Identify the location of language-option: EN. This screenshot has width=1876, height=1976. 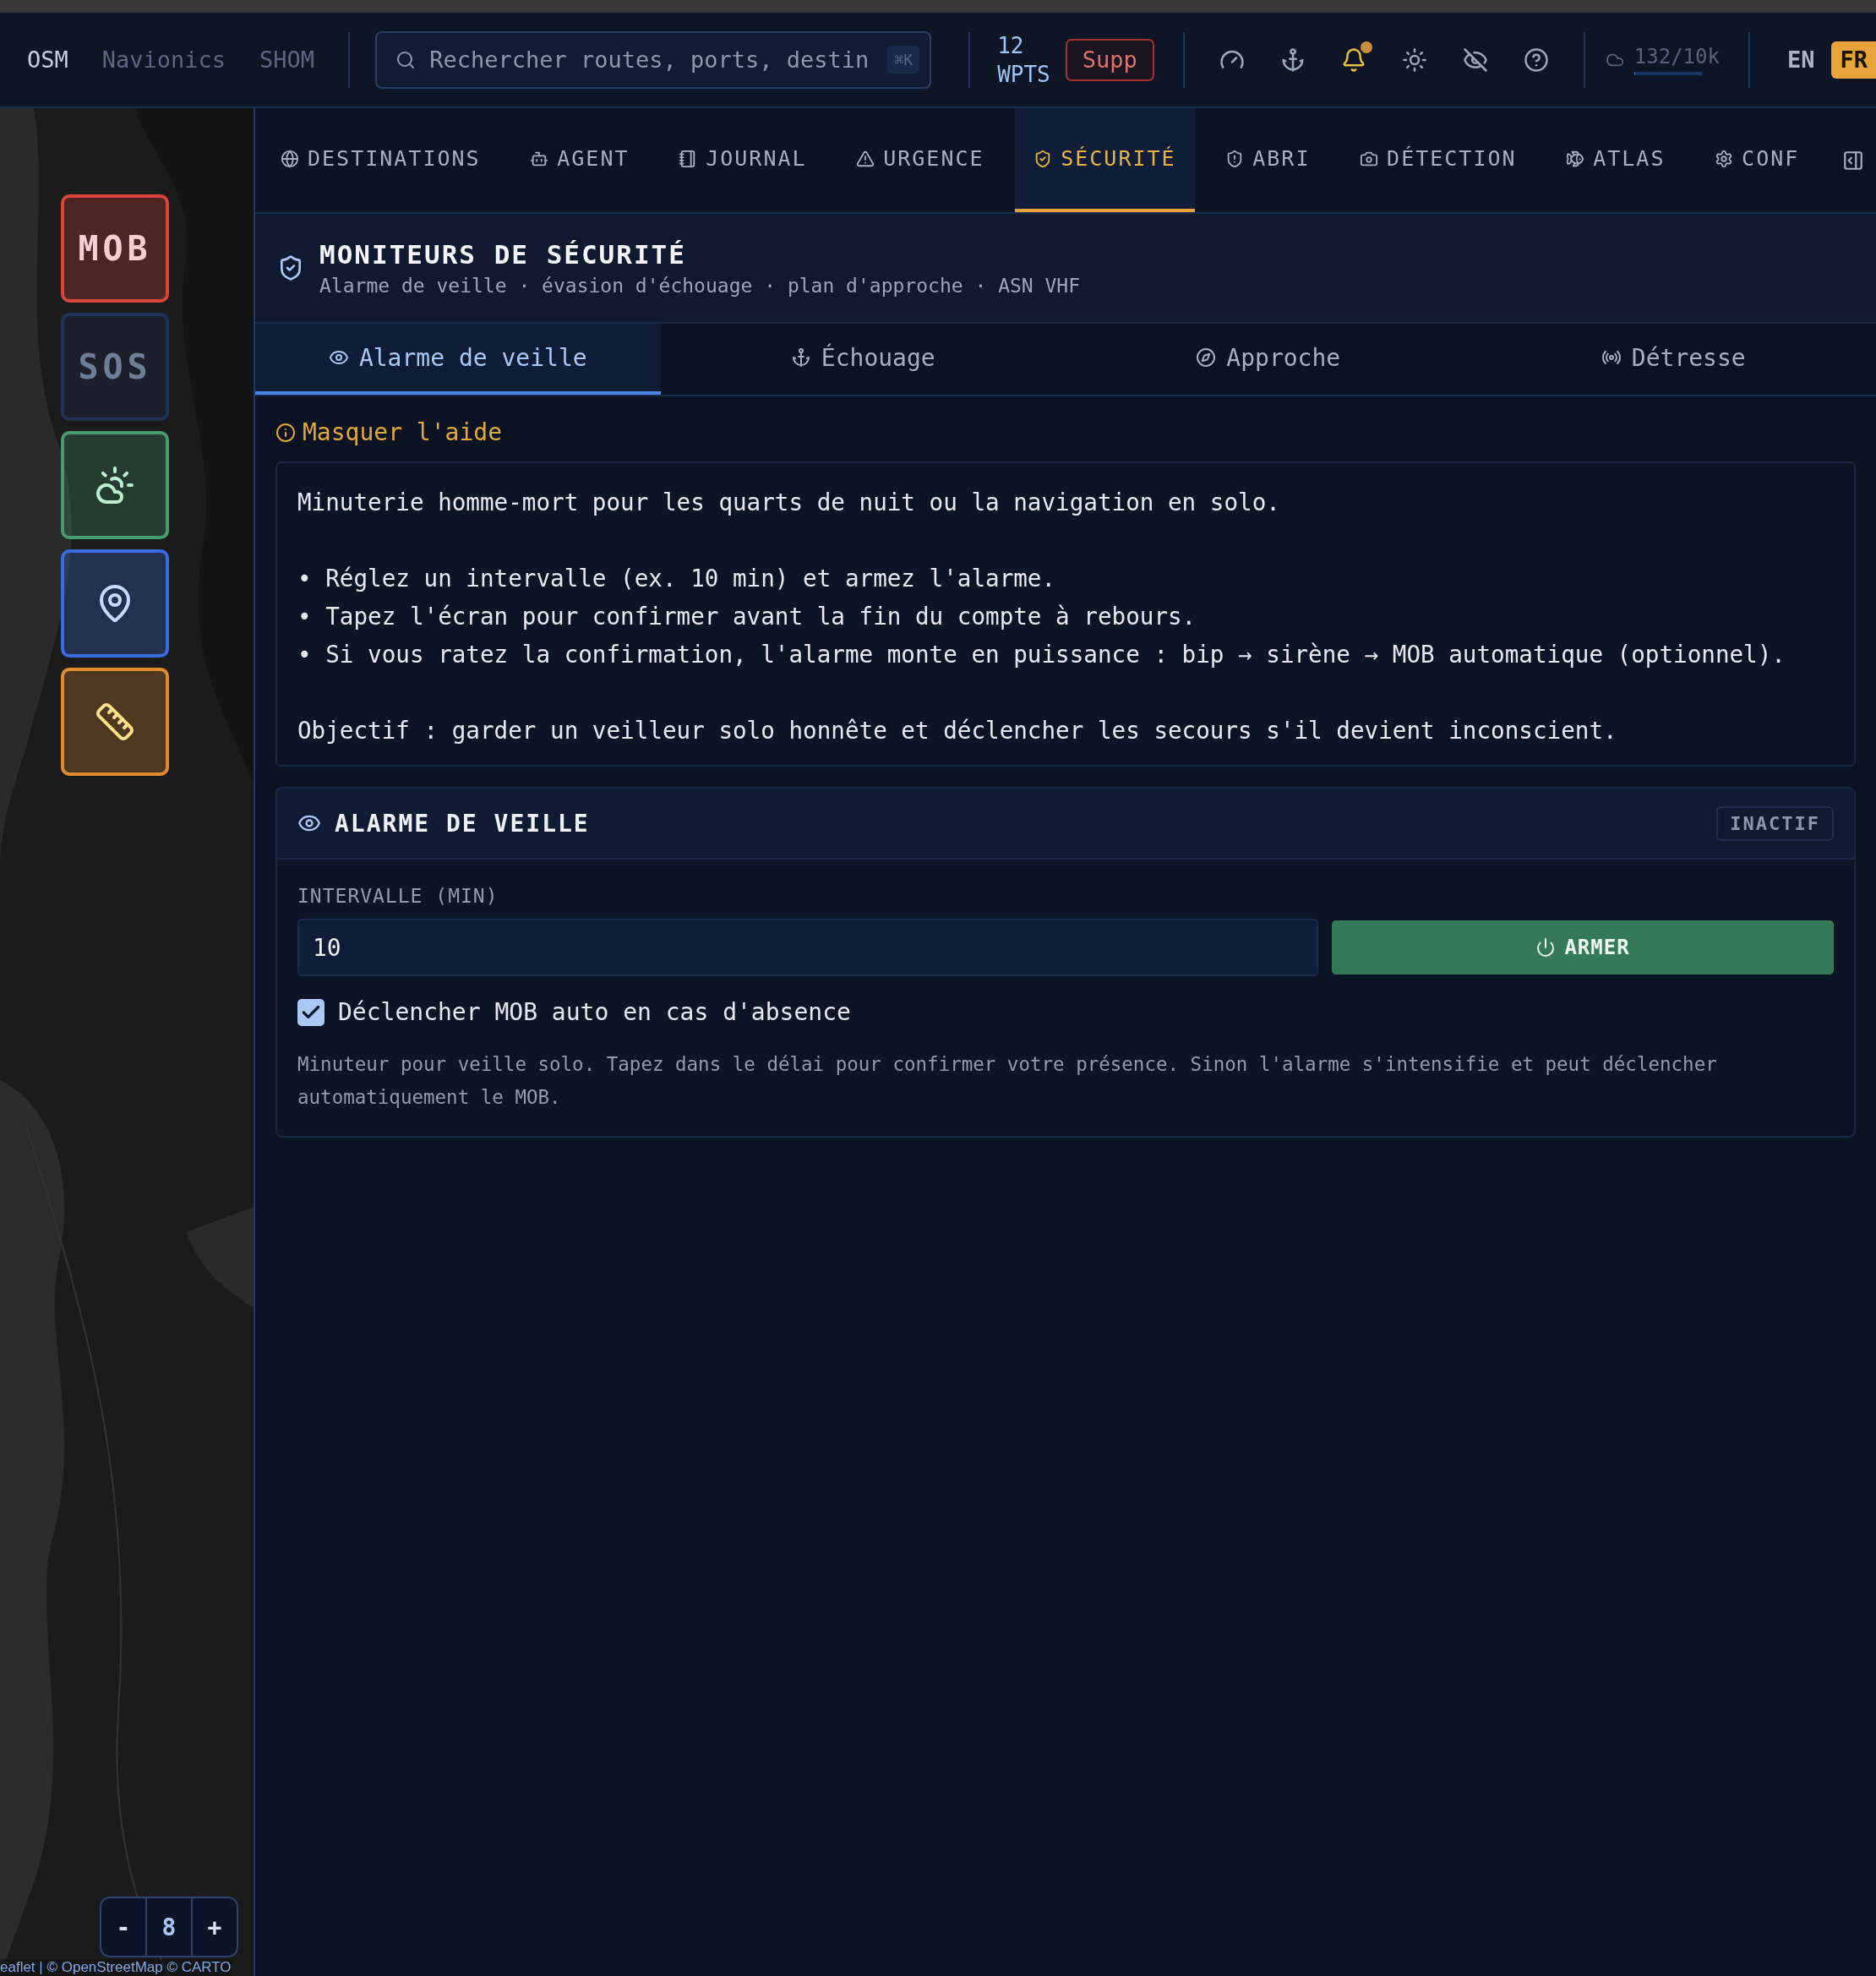
(1801, 60).